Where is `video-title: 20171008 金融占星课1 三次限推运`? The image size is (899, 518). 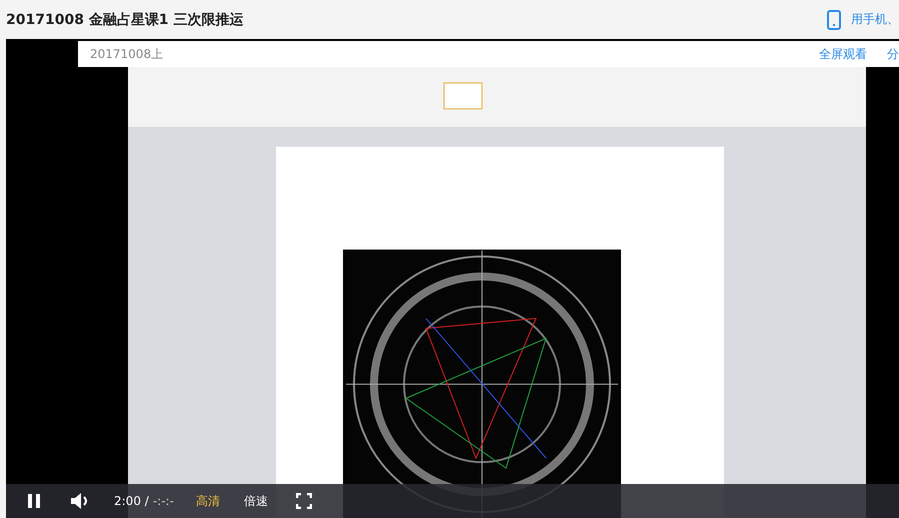 video-title: 20171008 金融占星课1 三次限推运 is located at coordinates (125, 19).